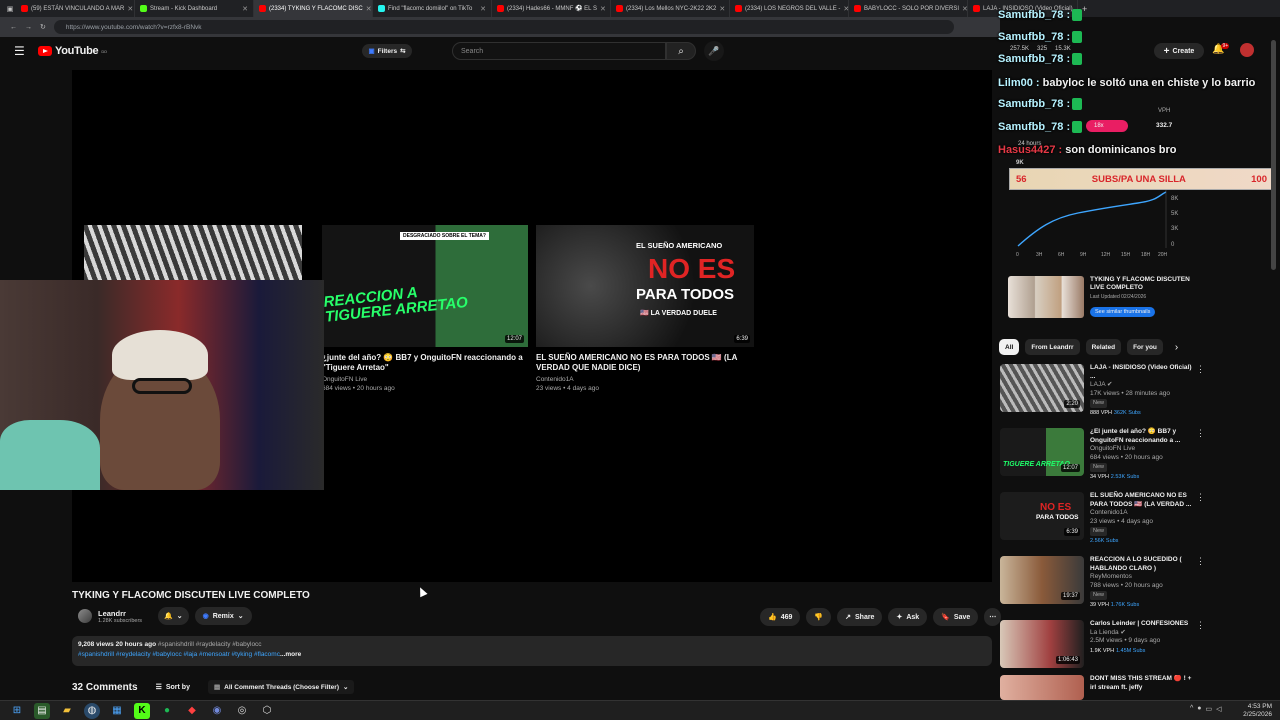 The image size is (1280, 720). I want to click on browser-tab: (2334) Los Mellos NYC-2K22 2K2 ✕, so click(670, 8).